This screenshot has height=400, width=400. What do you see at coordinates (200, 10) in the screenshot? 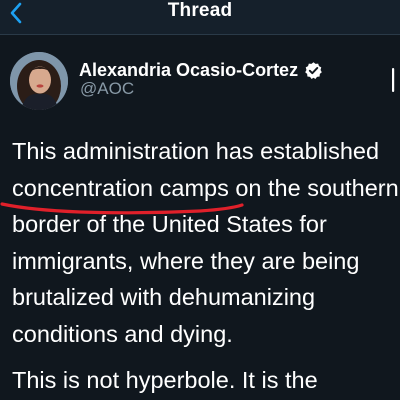
I see `page-title: Thread` at bounding box center [200, 10].